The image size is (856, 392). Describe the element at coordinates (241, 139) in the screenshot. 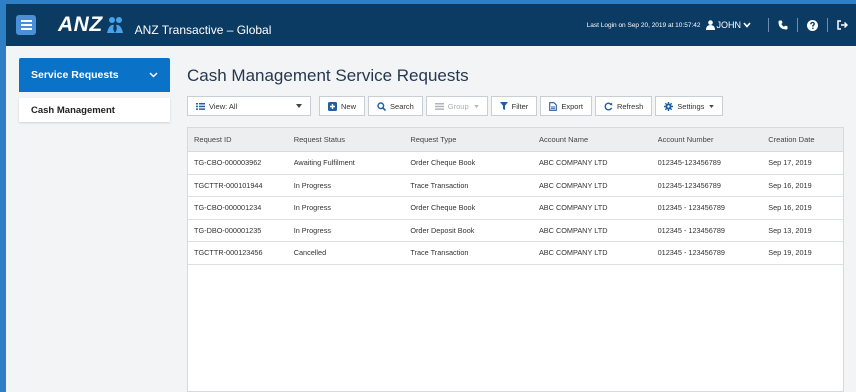

I see `column-header: Request ID` at that location.